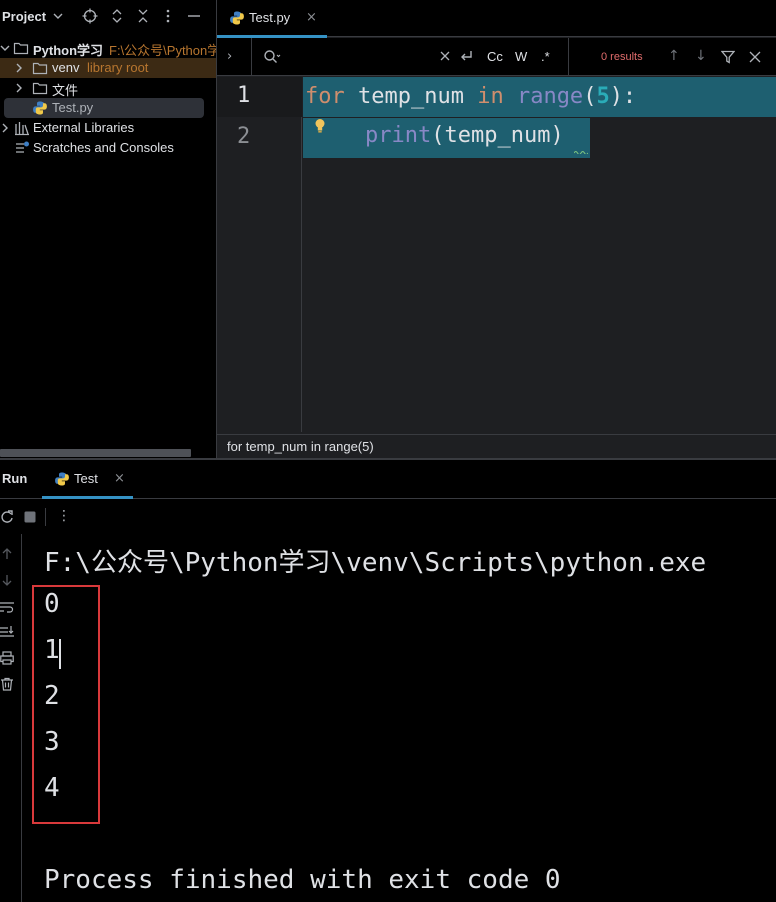  What do you see at coordinates (162, 50) in the screenshot?
I see `tree-item-path: F:\公众号\Python学` at bounding box center [162, 50].